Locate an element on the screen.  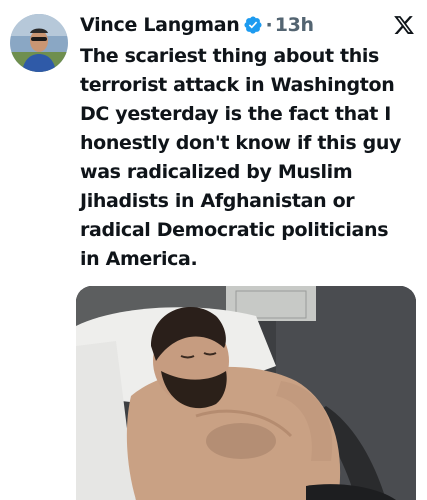
x-logo-icon is located at coordinates (404, 25).